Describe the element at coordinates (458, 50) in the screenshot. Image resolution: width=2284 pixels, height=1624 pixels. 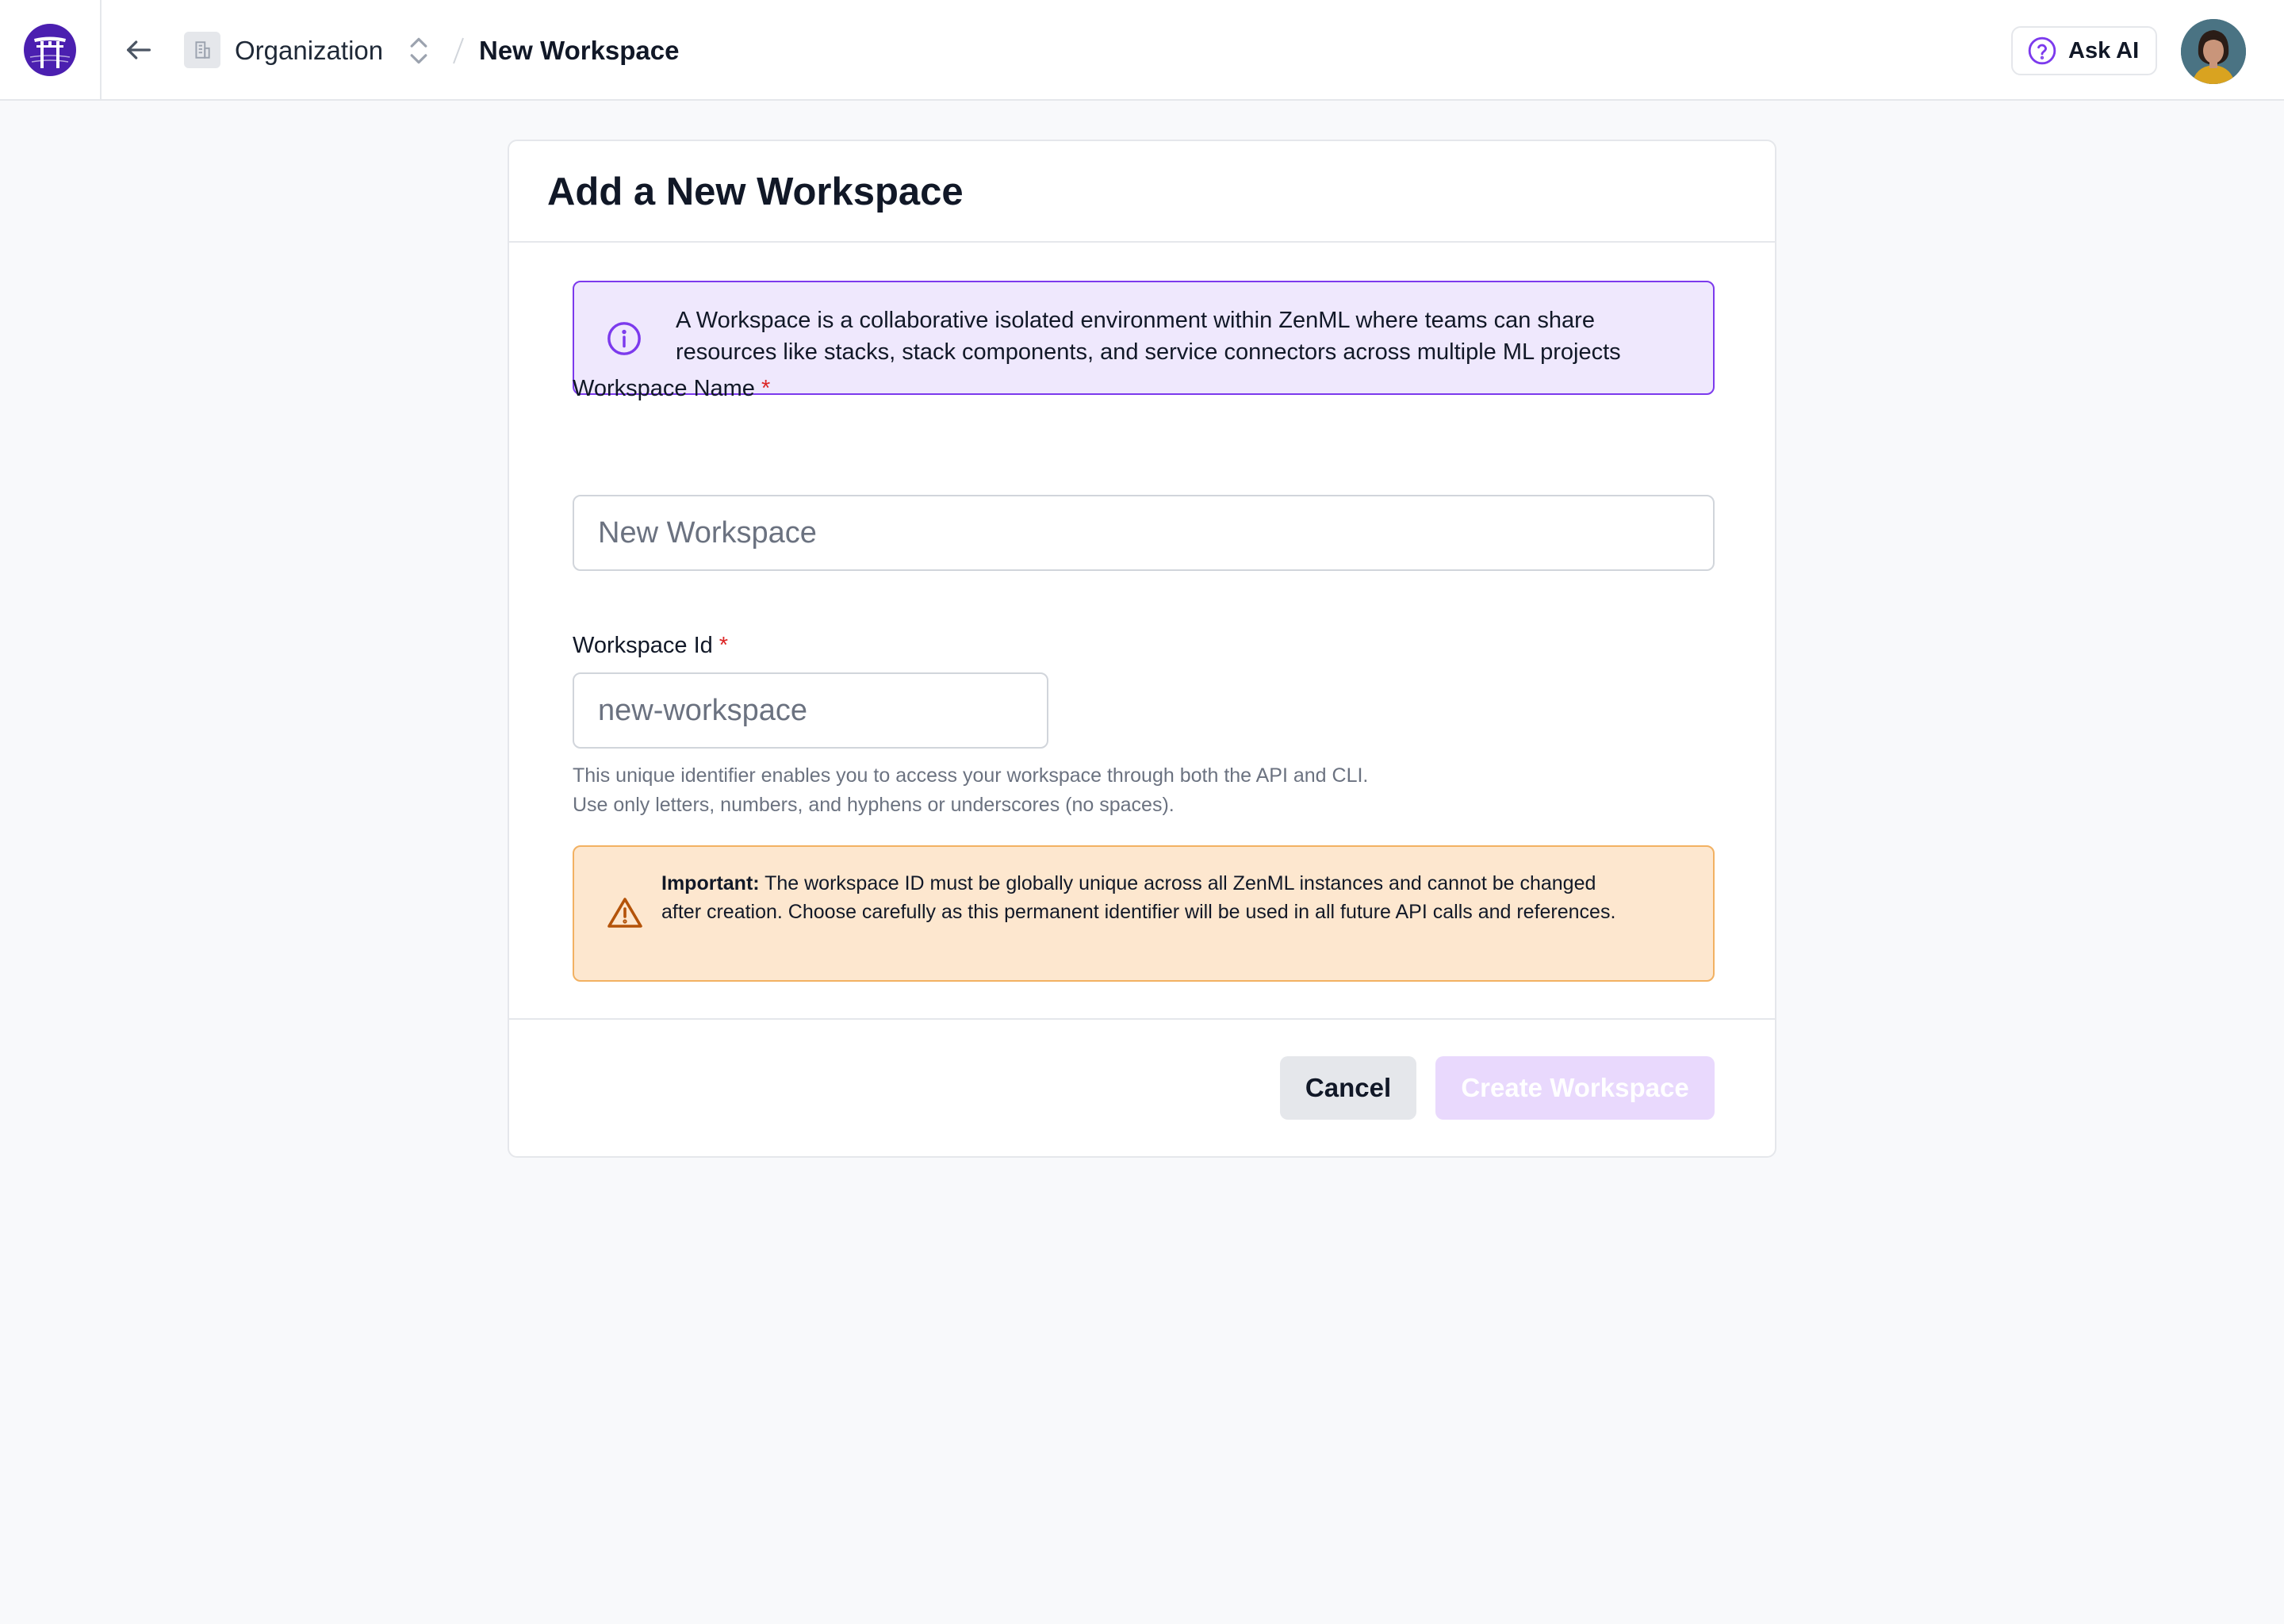
I see `breadcrumb-separator` at that location.